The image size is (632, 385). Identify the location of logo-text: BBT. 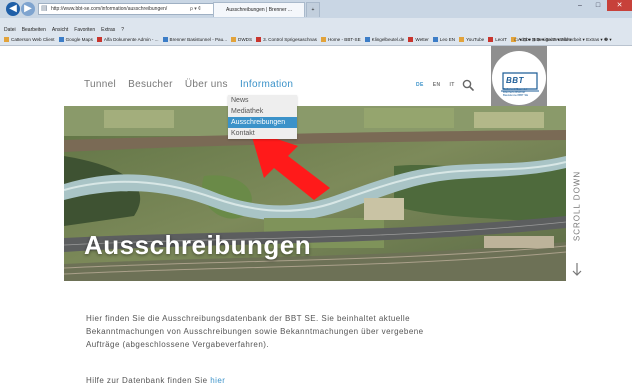
(515, 80).